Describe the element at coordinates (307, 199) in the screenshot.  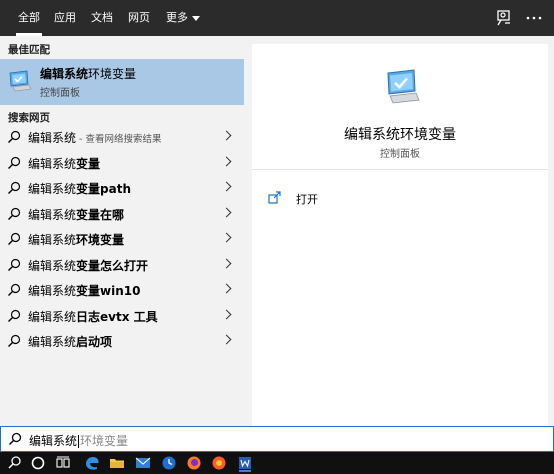
I see `open-action-label: 打开` at that location.